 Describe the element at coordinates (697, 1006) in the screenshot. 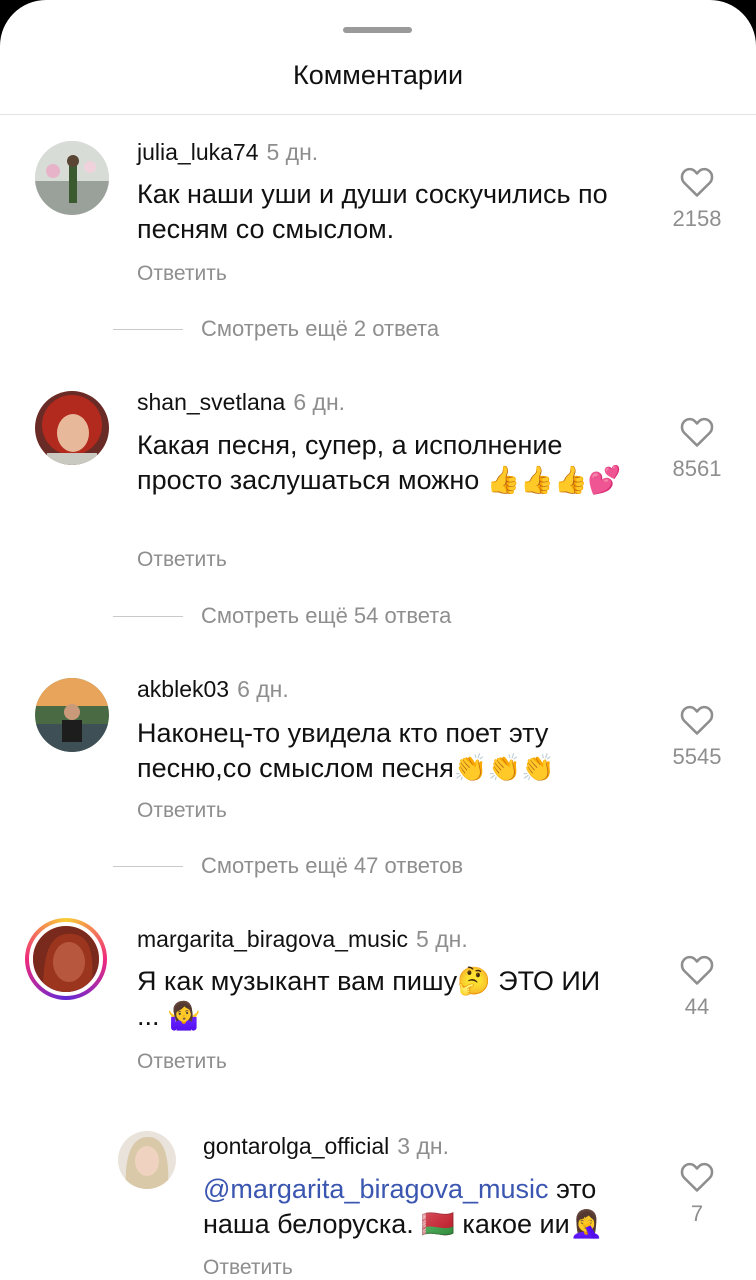

I see `like-count: 44` at that location.